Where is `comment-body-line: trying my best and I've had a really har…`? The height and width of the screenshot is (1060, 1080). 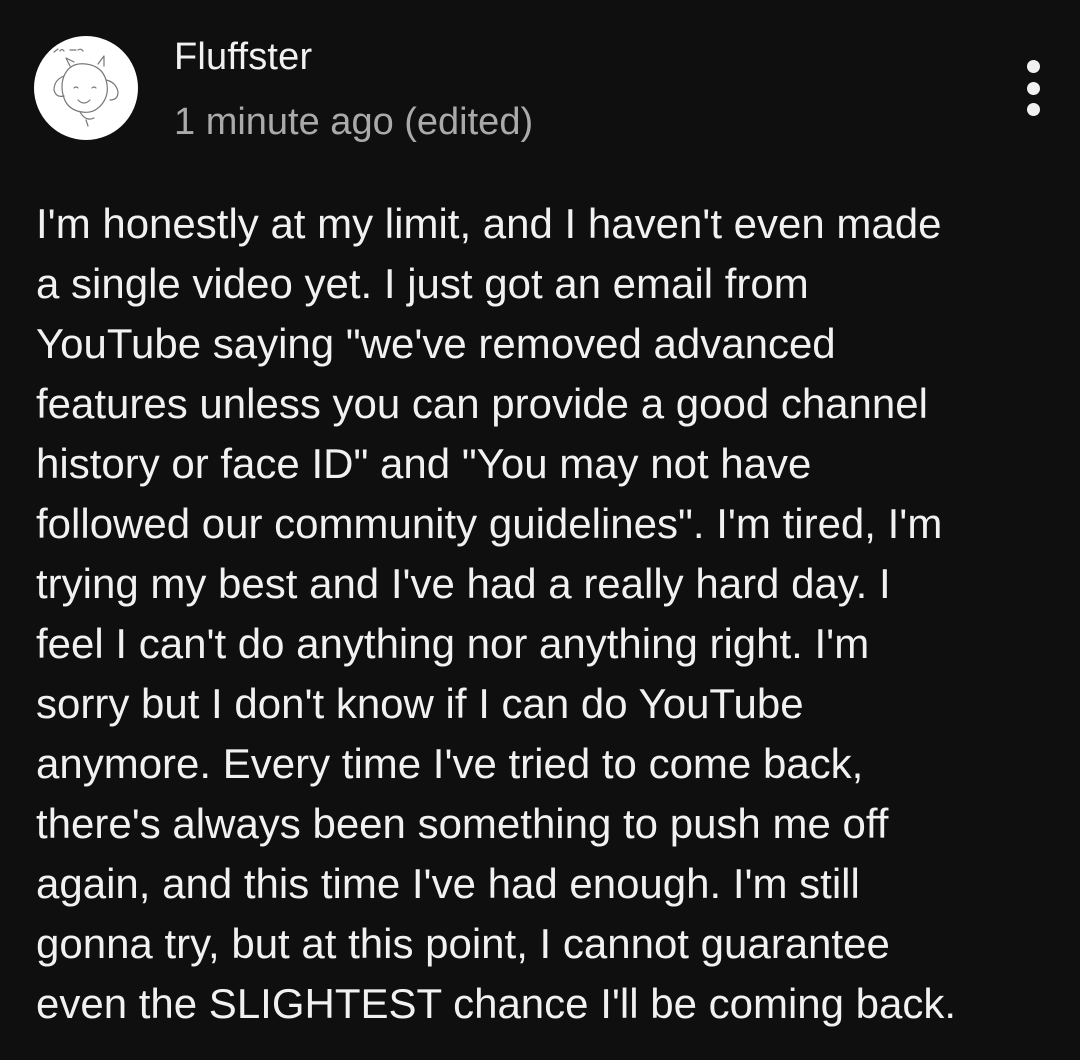
comment-body-line: trying my best and I've had a really har… is located at coordinates (463, 583).